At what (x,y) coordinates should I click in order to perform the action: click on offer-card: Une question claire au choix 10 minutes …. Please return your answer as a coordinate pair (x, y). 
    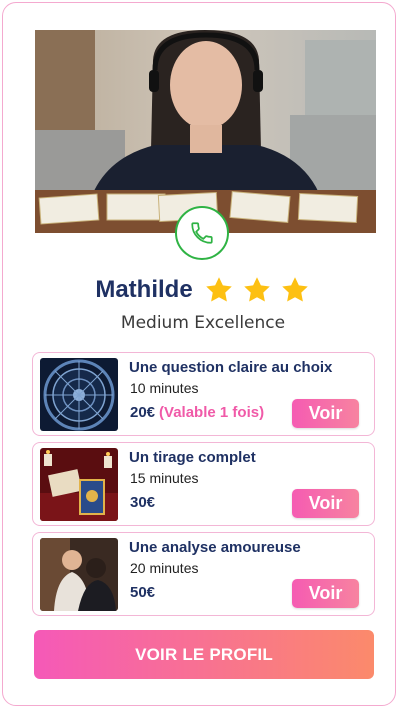
    Looking at the image, I should click on (203, 394).